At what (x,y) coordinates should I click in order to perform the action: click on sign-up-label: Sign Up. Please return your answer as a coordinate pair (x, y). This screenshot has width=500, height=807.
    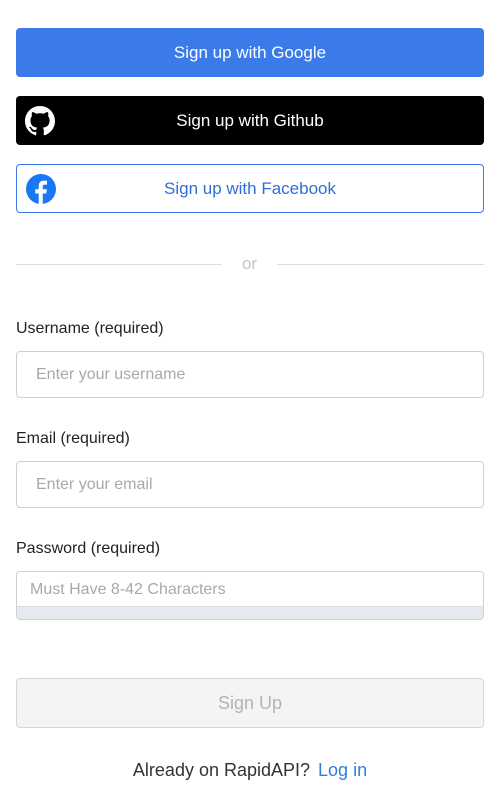
    Looking at the image, I should click on (250, 702).